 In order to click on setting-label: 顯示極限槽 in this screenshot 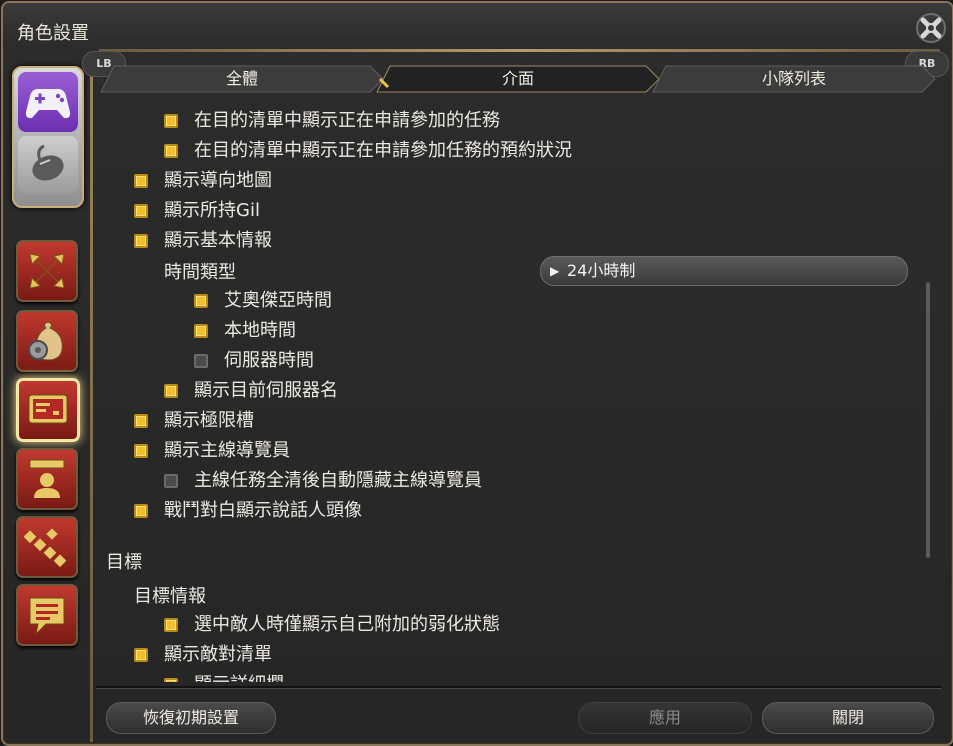, I will do `click(209, 420)`.